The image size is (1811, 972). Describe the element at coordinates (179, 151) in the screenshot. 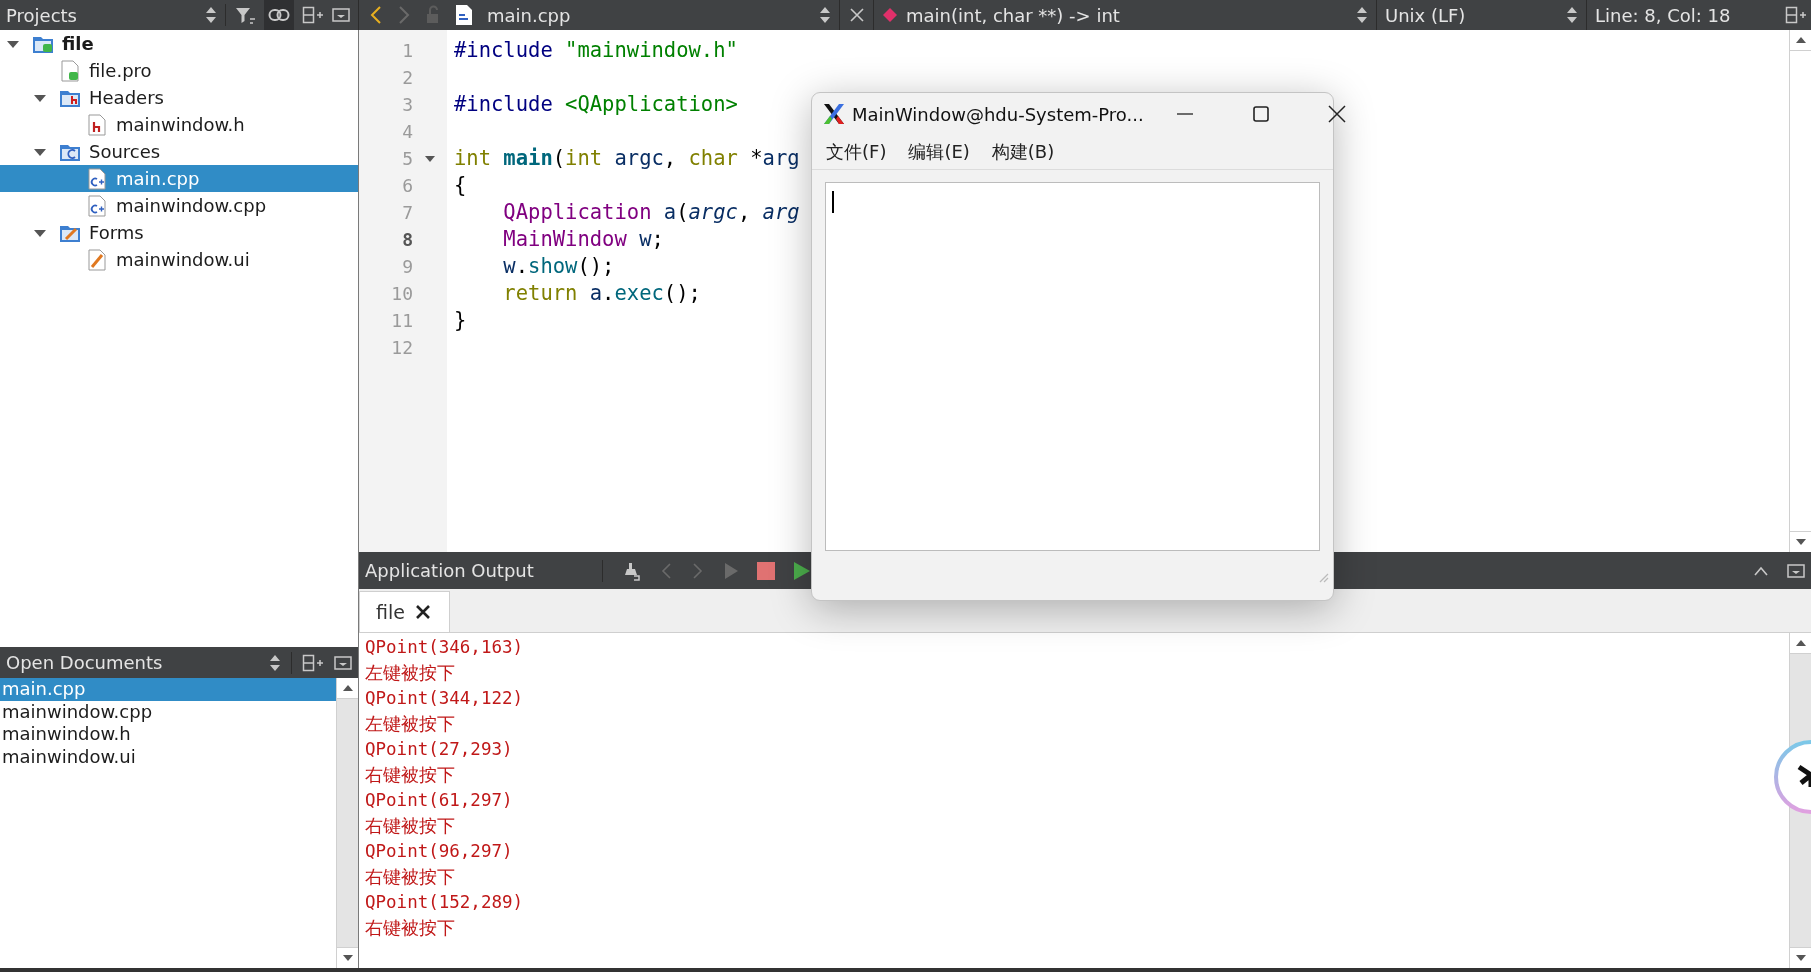

I see `tree-item: Sources` at that location.